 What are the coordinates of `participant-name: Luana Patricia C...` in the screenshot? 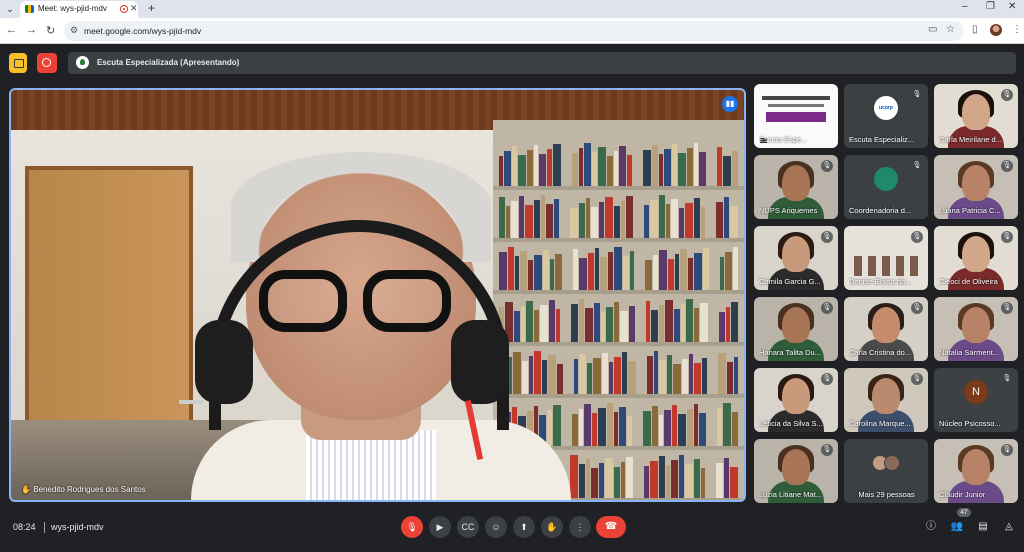 It's located at (970, 210).